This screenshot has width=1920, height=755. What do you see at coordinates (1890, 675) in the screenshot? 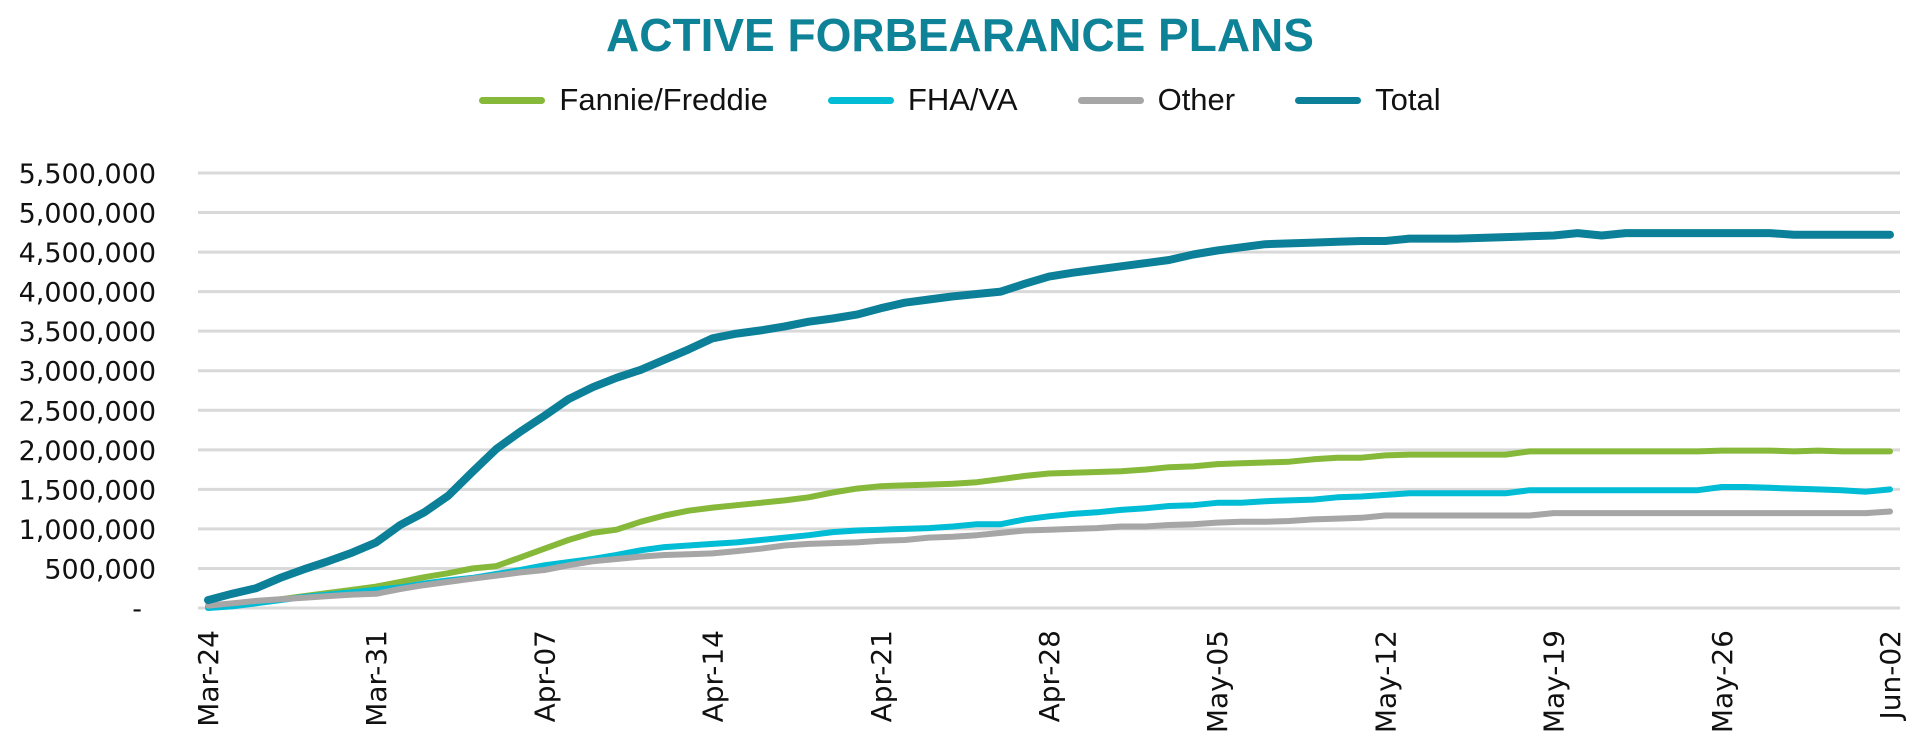
I see `x-tick-label: Jun-02` at bounding box center [1890, 675].